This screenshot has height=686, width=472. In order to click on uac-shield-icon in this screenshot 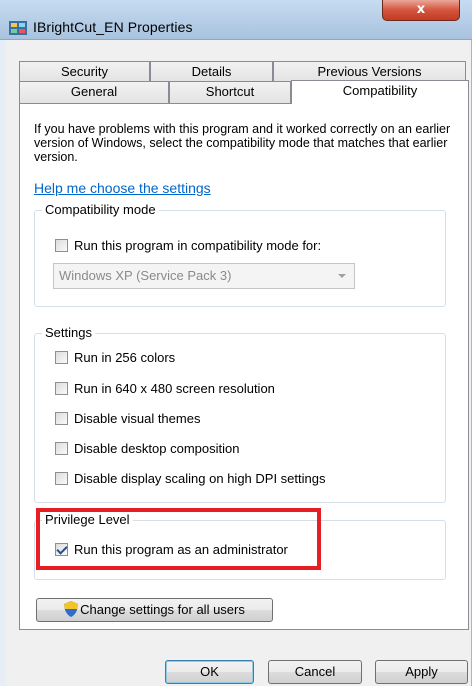, I will do `click(71, 609)`.